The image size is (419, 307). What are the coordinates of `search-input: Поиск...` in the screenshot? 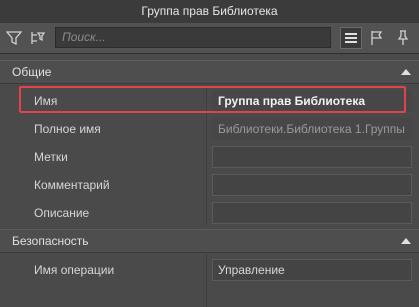 It's located at (193, 37).